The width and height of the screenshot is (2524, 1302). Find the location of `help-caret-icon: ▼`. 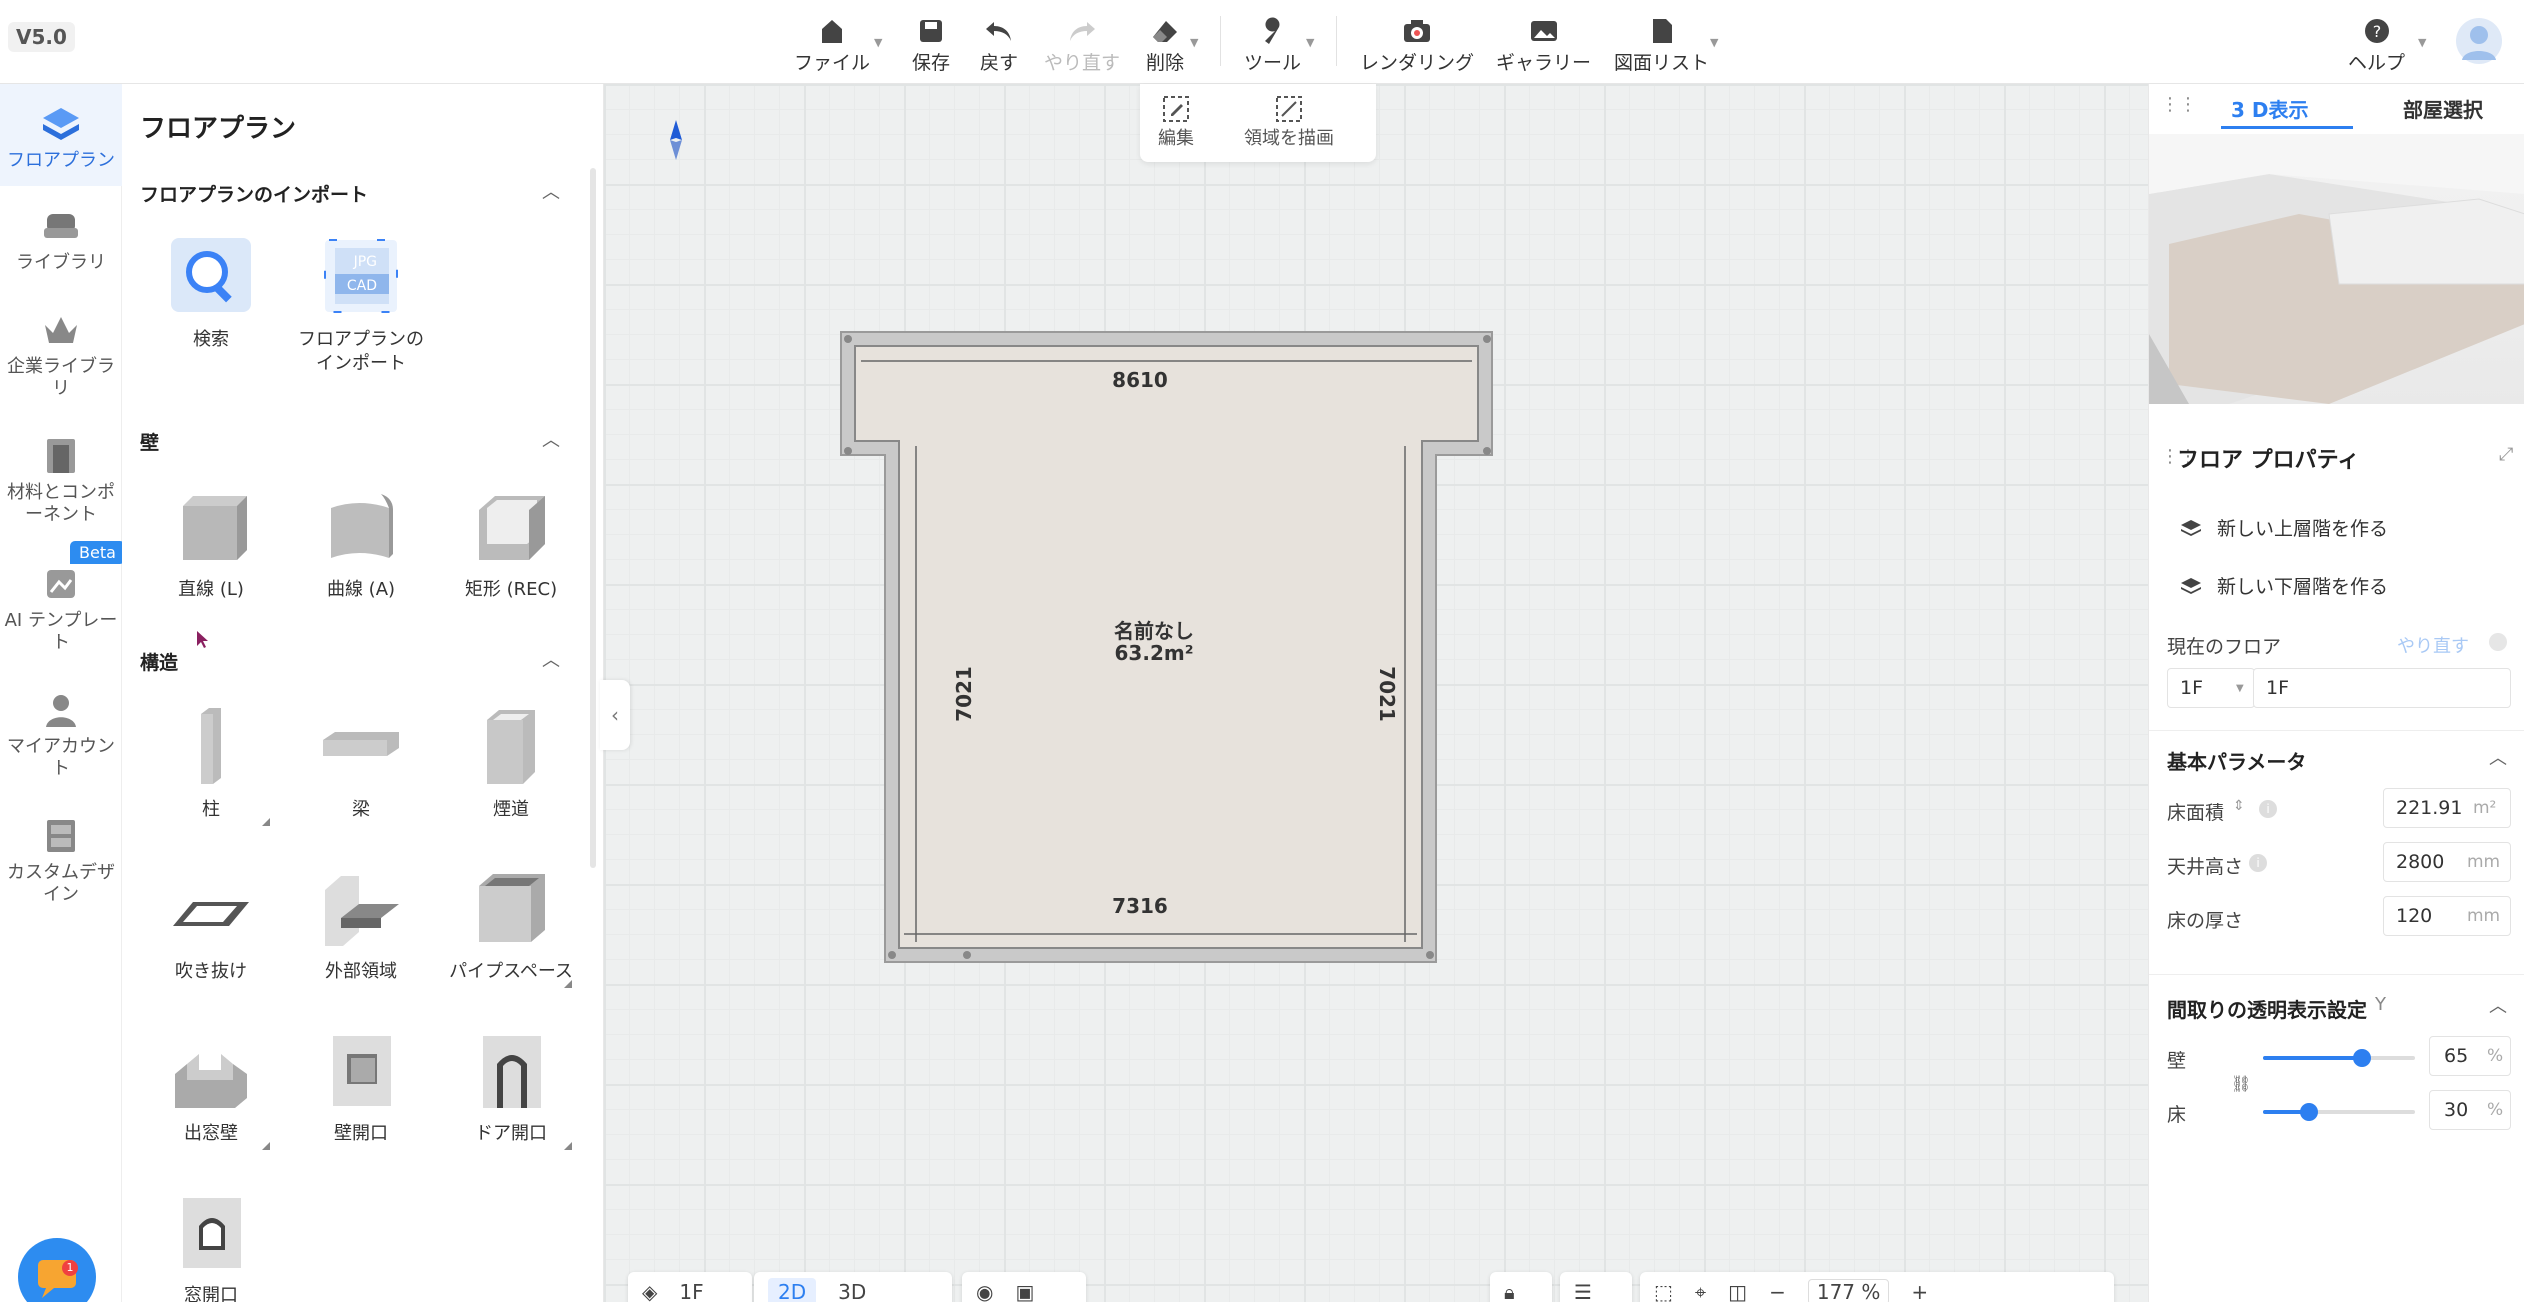

help-caret-icon: ▼ is located at coordinates (2422, 42).